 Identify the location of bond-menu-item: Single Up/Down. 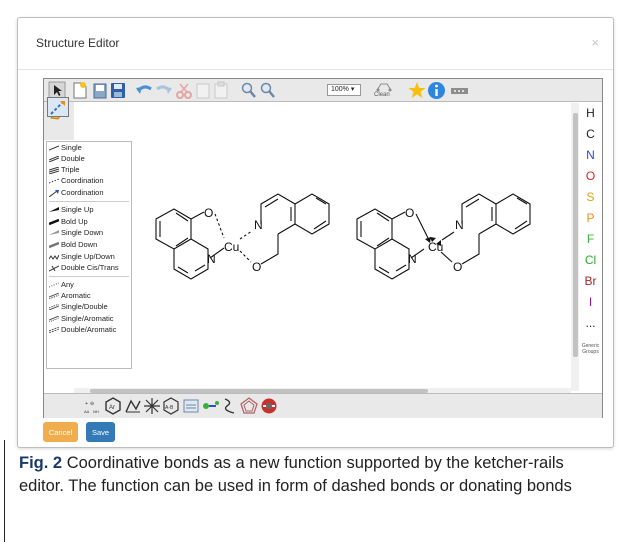
(82, 256).